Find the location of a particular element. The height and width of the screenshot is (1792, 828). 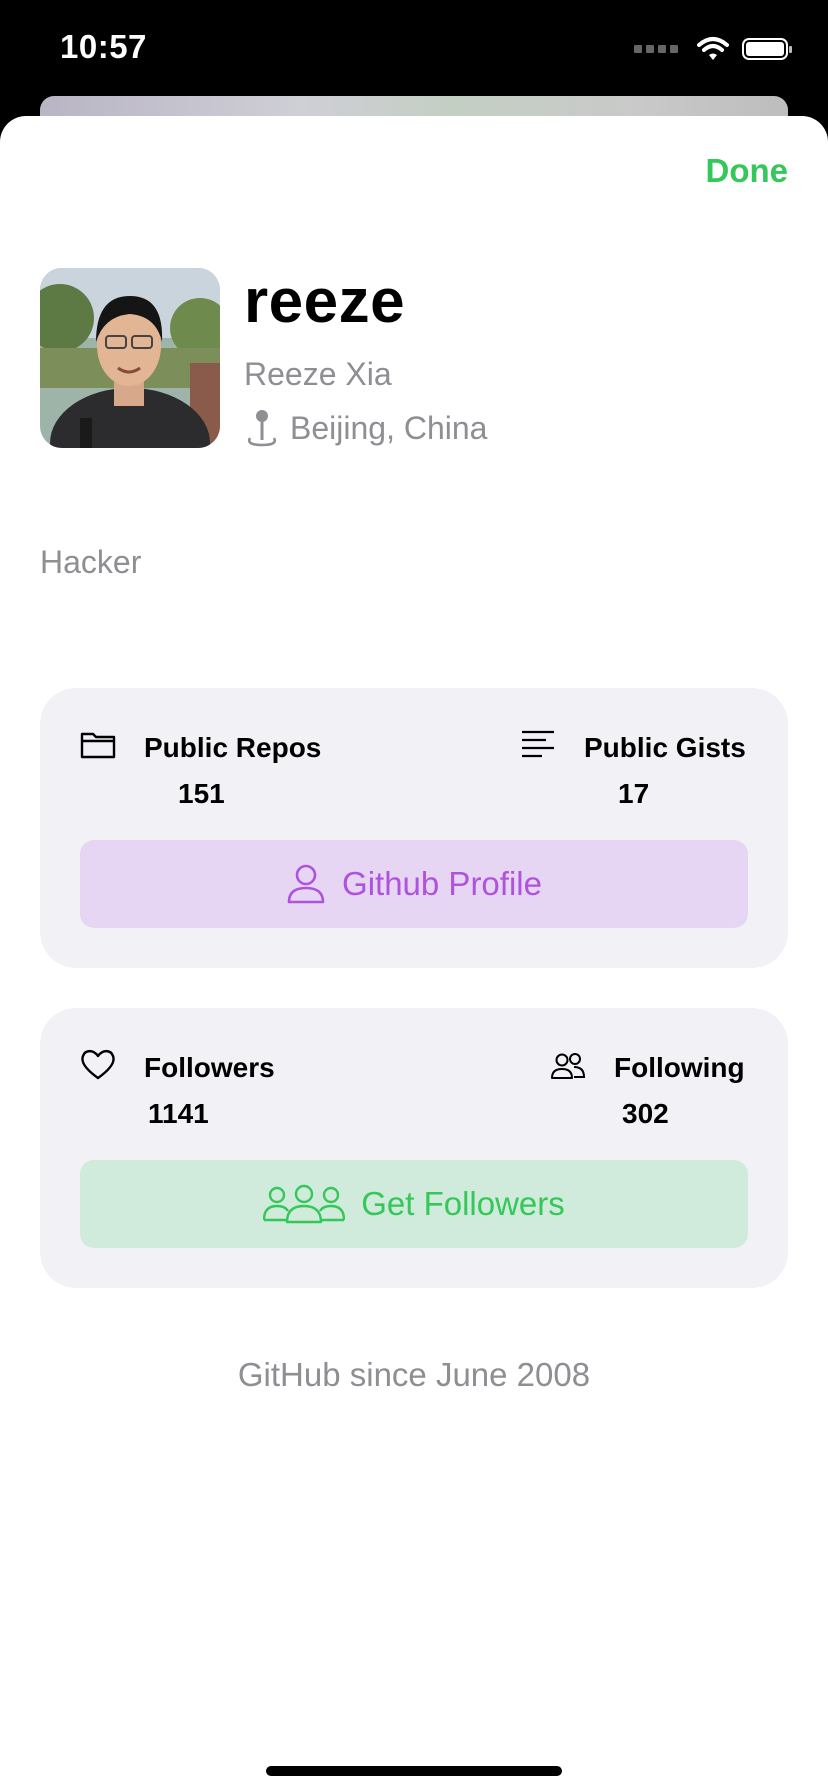

following-label: Following is located at coordinates (679, 1067).